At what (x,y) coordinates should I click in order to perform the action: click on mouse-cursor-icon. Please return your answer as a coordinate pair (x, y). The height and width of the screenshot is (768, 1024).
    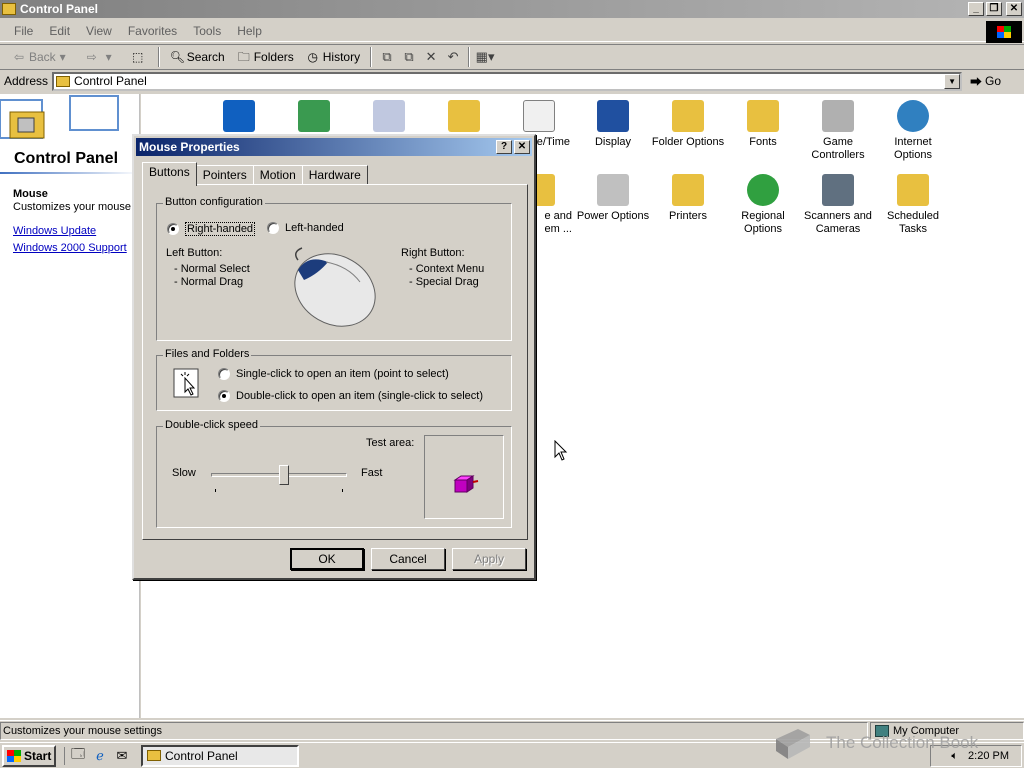
    Looking at the image, I should click on (561, 450).